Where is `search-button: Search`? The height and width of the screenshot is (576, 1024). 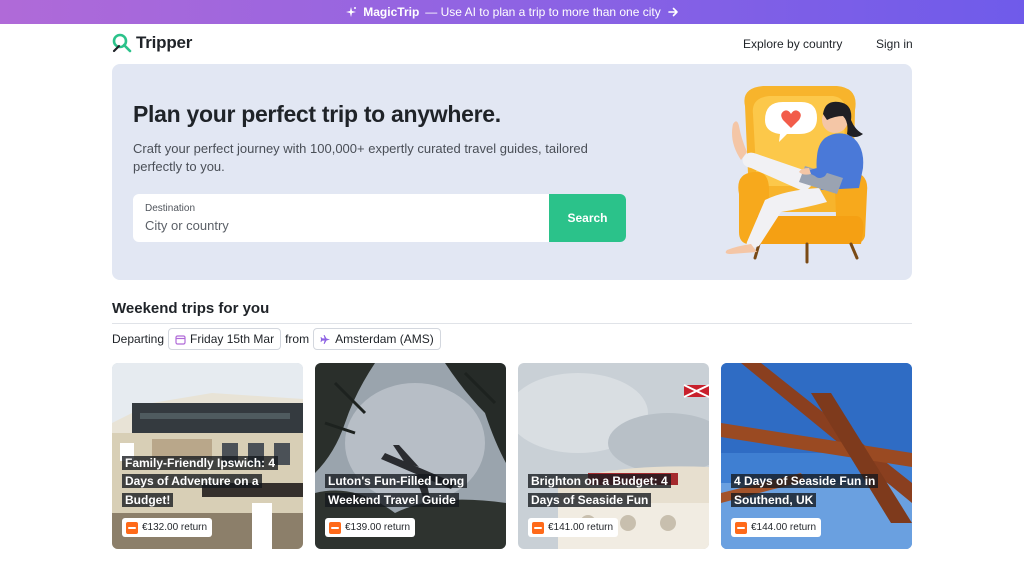 search-button: Search is located at coordinates (587, 218).